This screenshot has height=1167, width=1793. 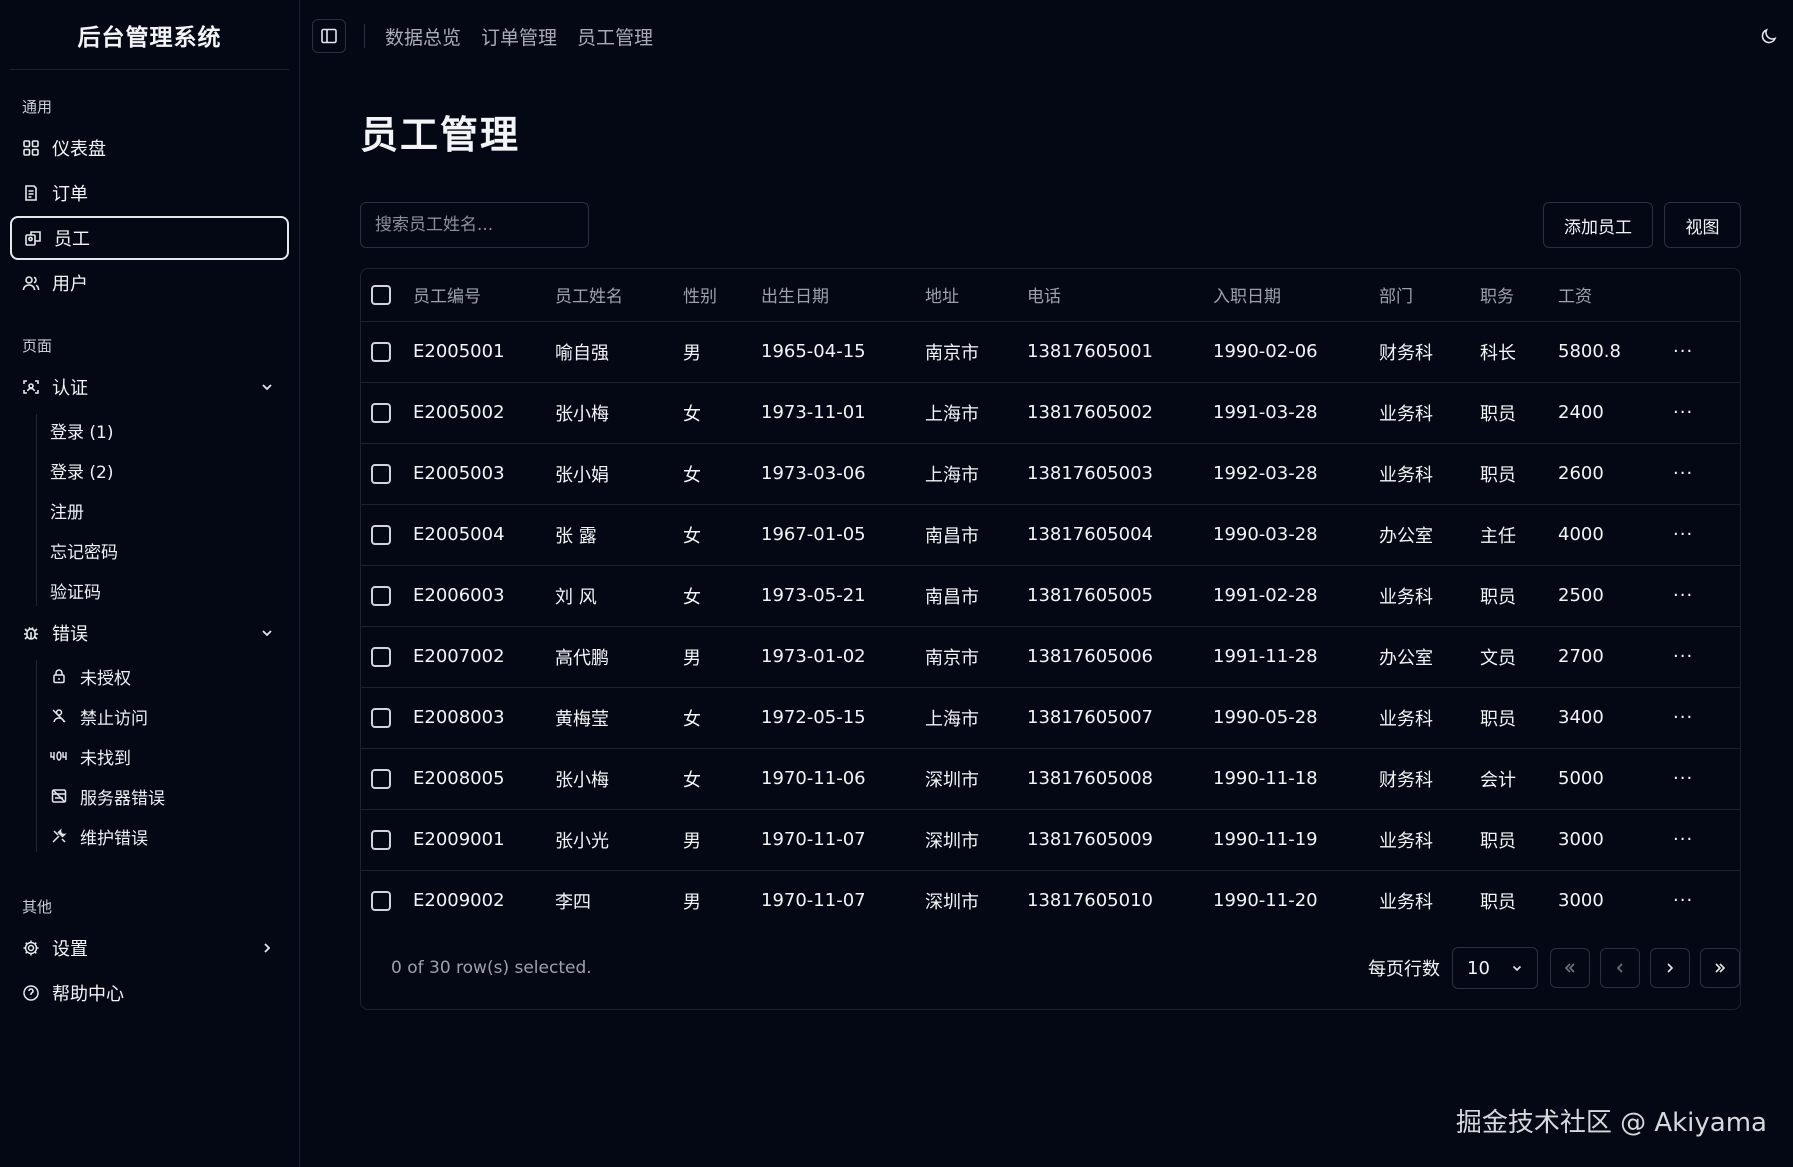 What do you see at coordinates (33, 238) in the screenshot?
I see `employee-icon` at bounding box center [33, 238].